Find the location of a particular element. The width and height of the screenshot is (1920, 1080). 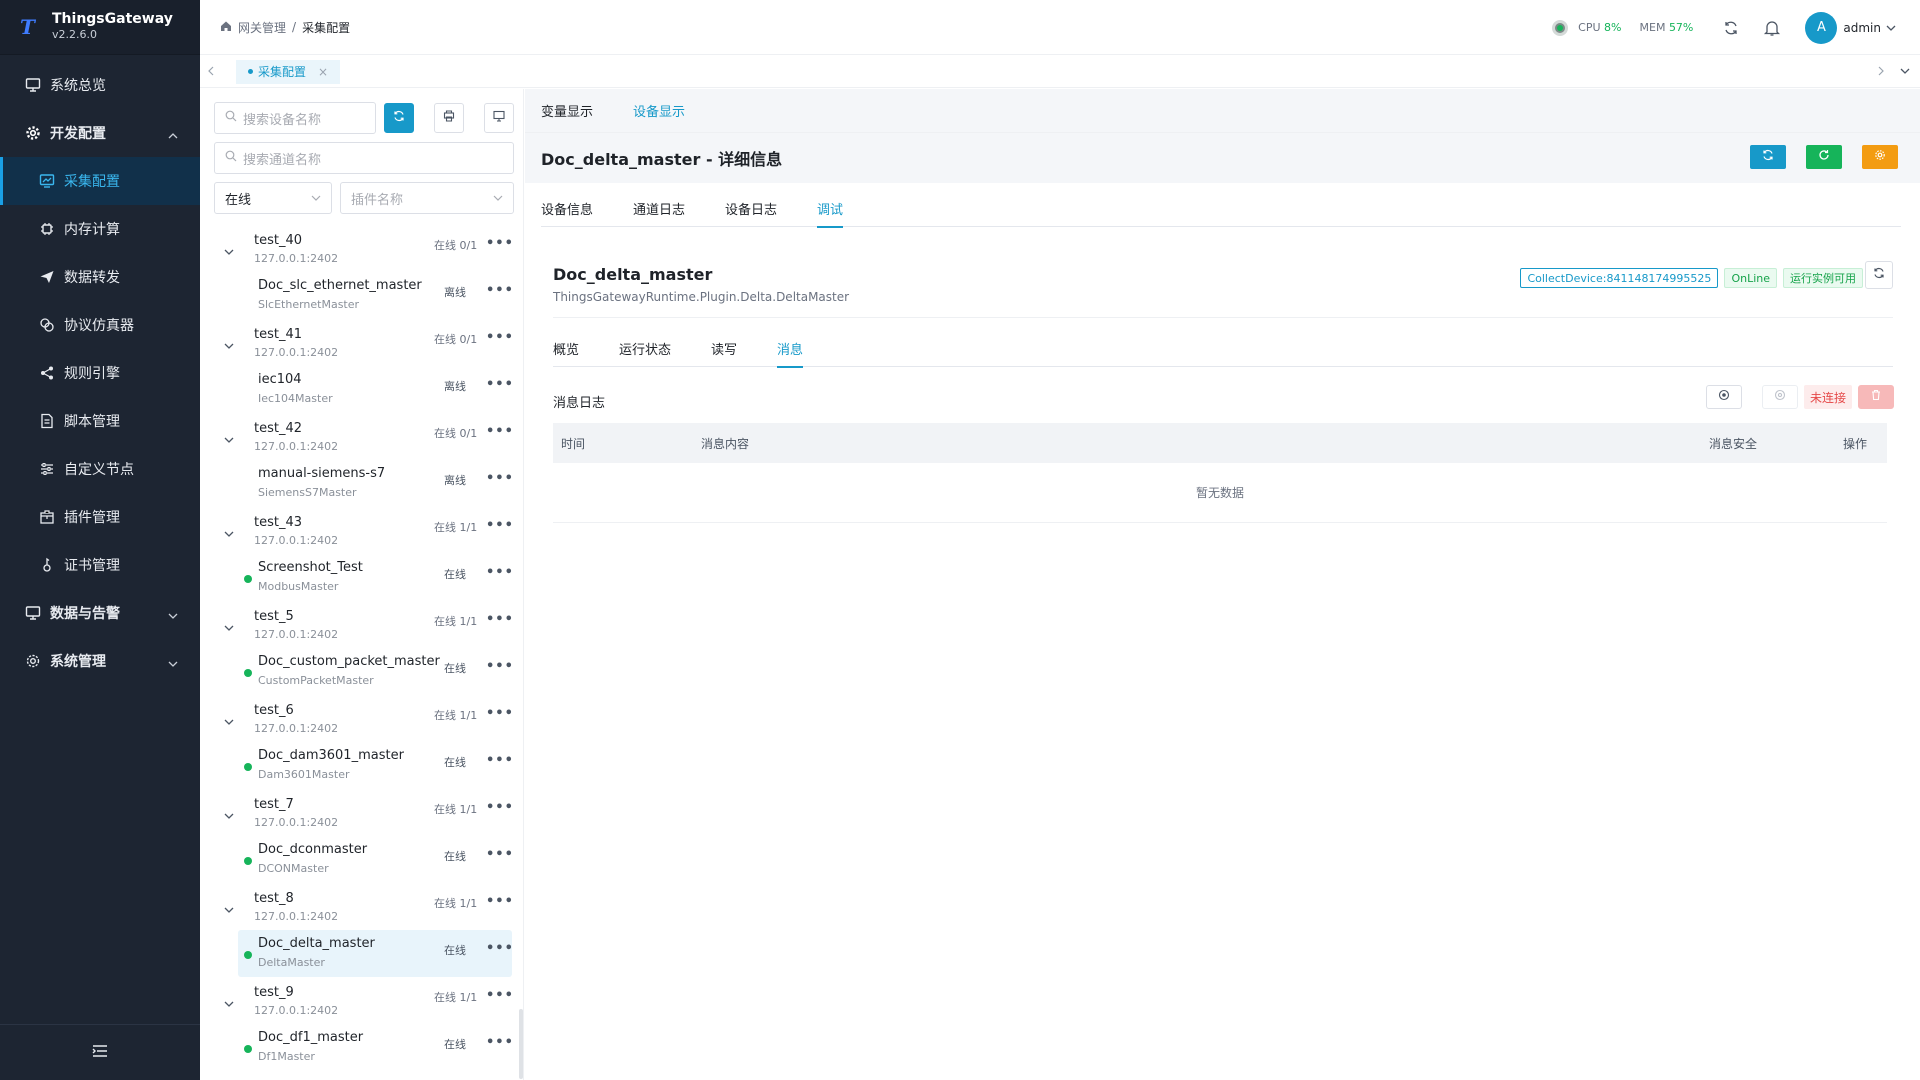

device-item: Doc_dam3601_master Dam3601Master 在线 ••• is located at coordinates (376, 765).